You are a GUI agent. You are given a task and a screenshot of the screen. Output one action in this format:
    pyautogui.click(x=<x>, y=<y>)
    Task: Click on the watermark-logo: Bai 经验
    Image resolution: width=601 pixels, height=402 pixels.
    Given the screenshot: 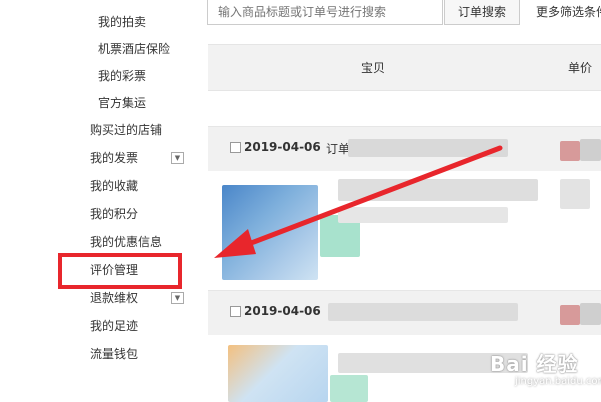 What is the action you would take?
    pyautogui.click(x=534, y=364)
    